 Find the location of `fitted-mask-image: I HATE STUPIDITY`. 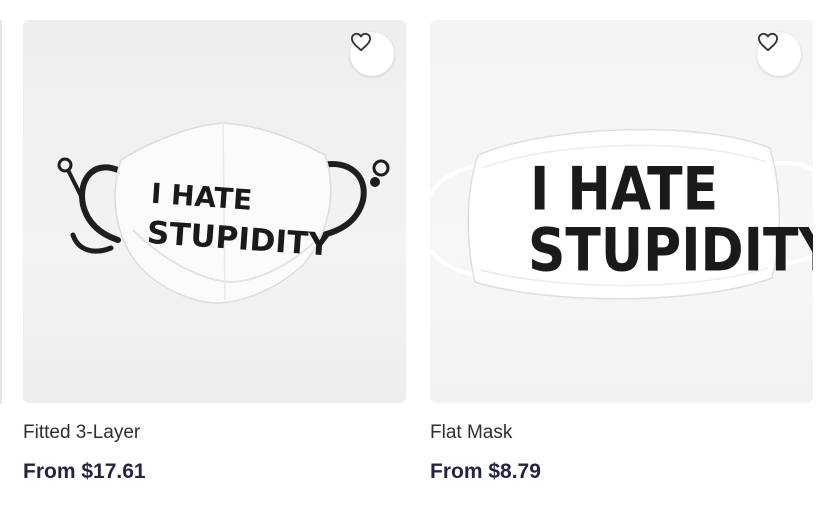

fitted-mask-image: I HATE STUPIDITY is located at coordinates (223, 213).